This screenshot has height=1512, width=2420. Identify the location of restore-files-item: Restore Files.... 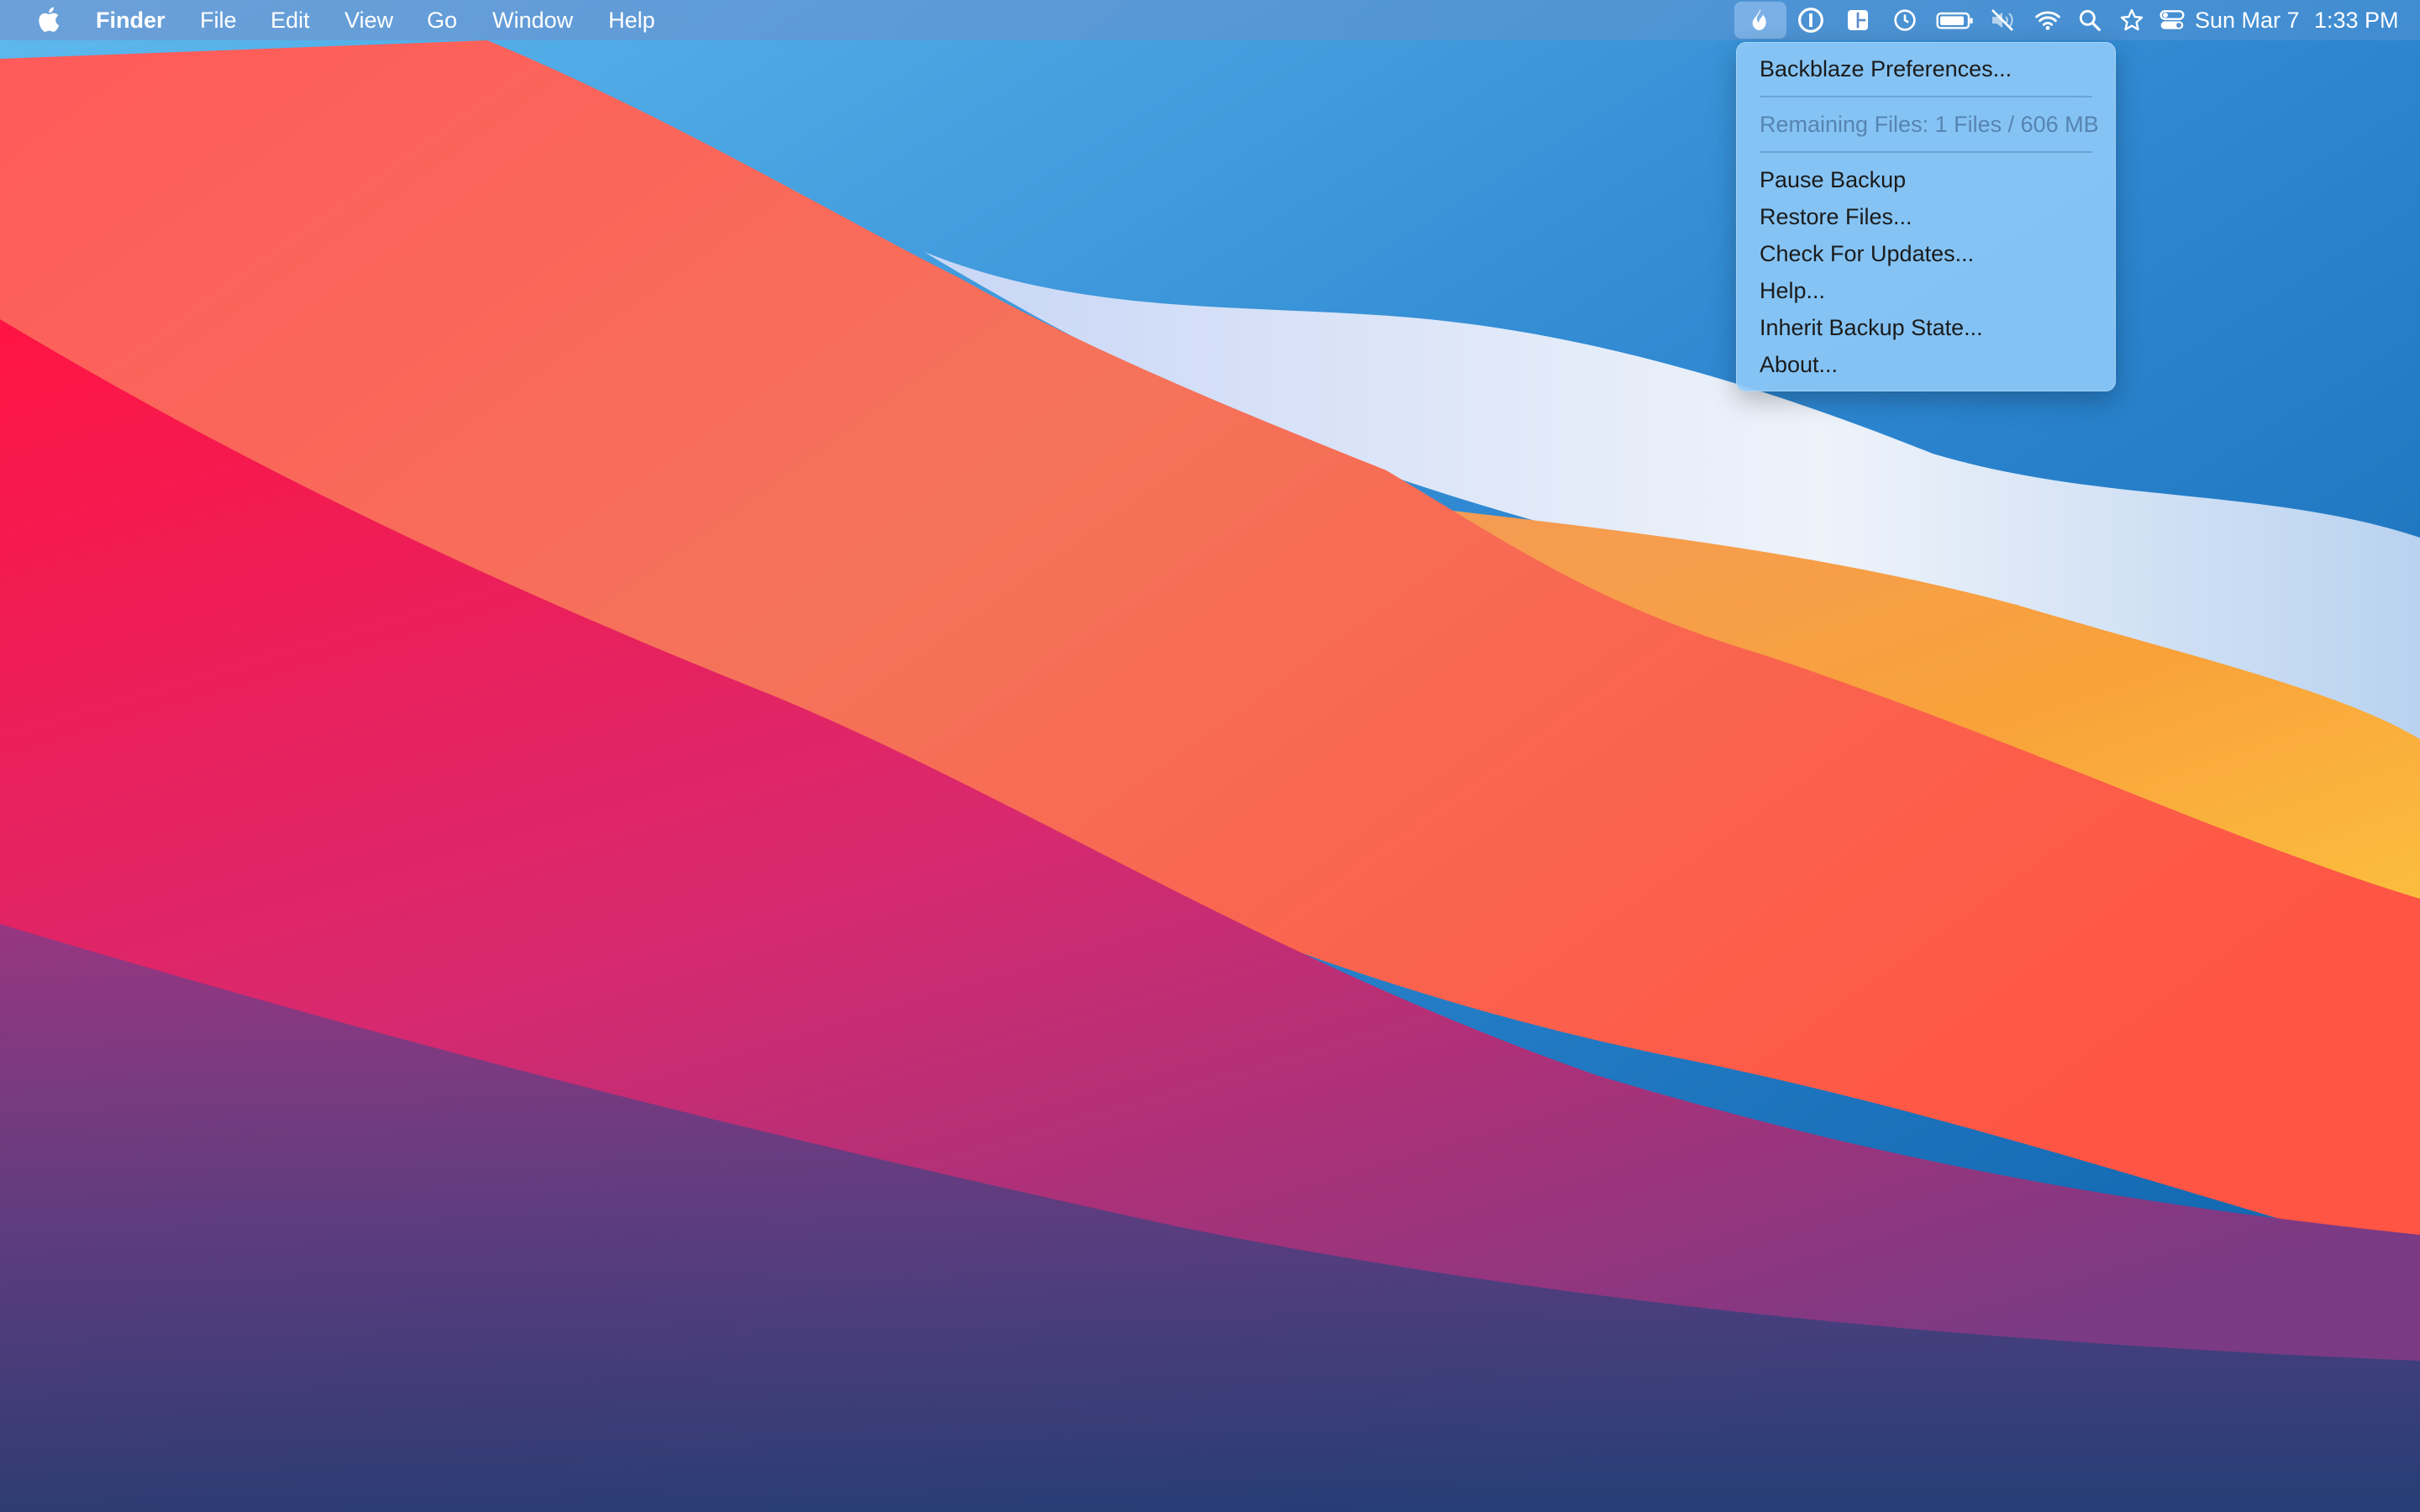
(1836, 217).